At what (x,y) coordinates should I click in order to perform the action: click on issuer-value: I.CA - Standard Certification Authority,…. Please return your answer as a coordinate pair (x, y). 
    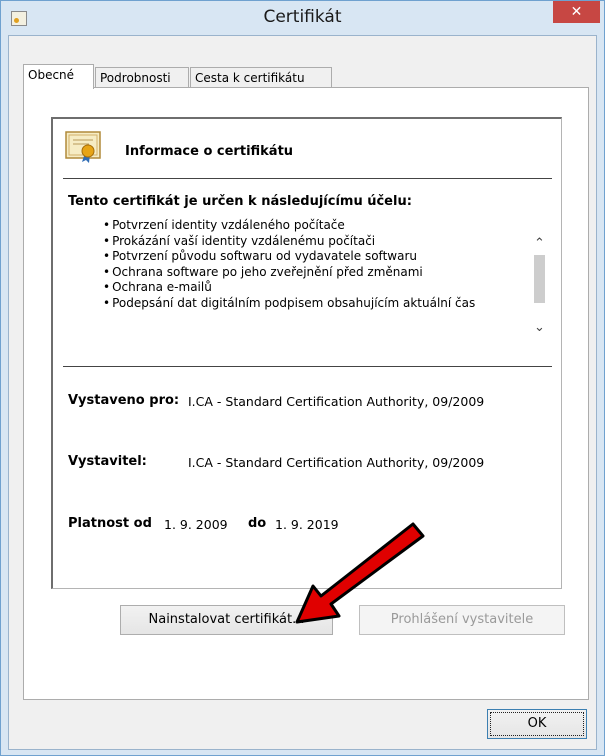
    Looking at the image, I should click on (336, 462).